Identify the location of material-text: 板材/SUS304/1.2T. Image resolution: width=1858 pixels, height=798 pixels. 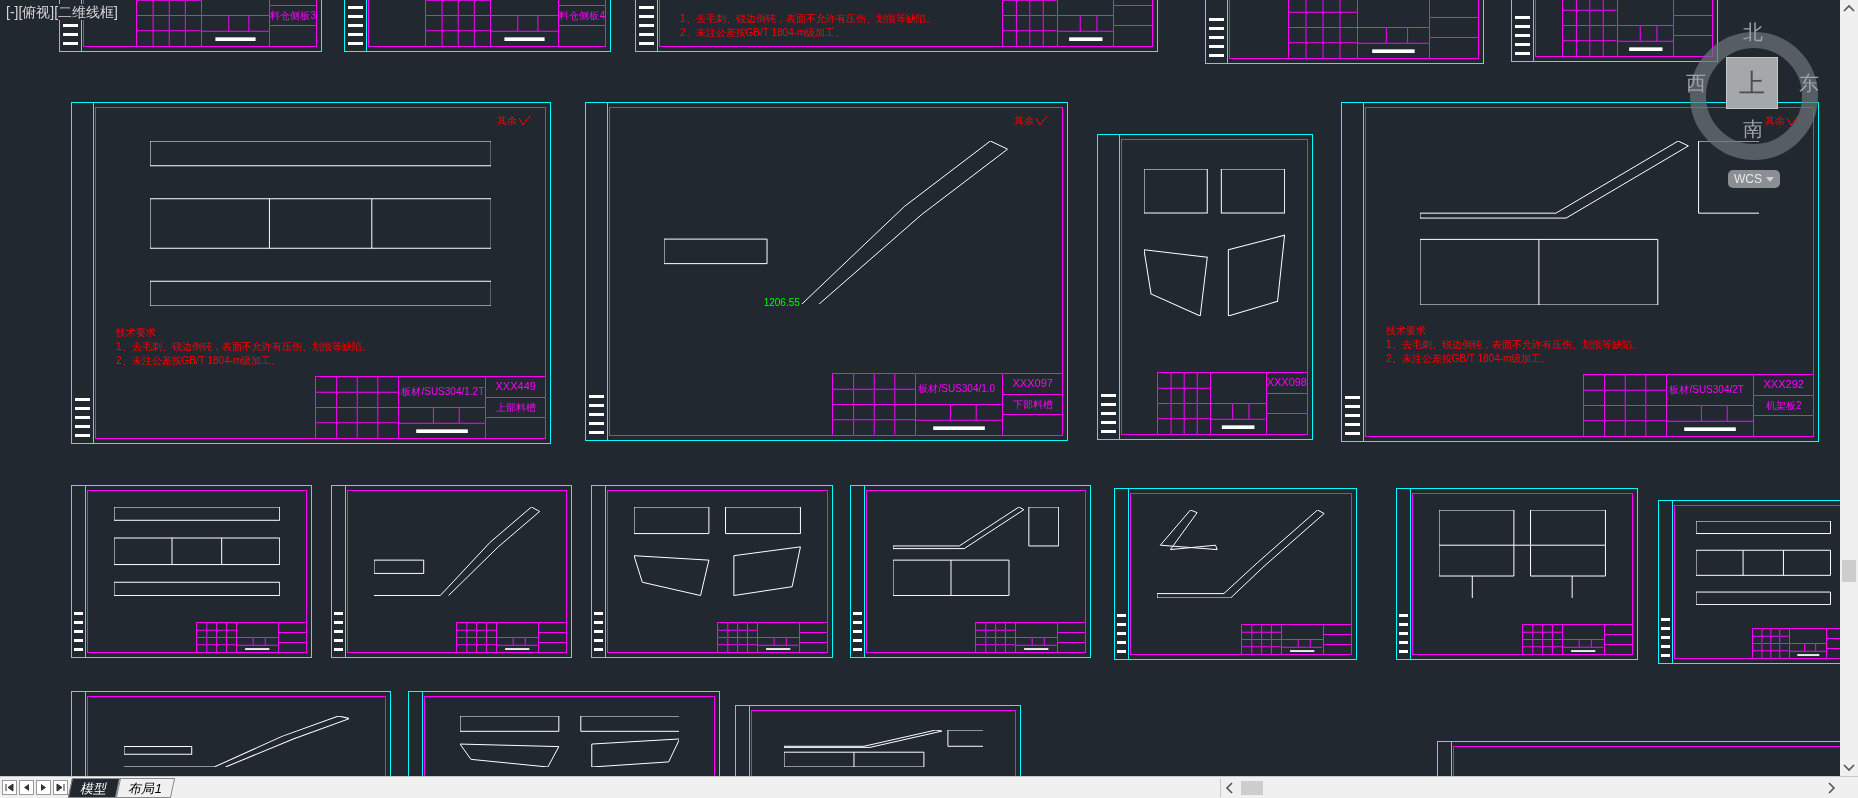
(443, 391).